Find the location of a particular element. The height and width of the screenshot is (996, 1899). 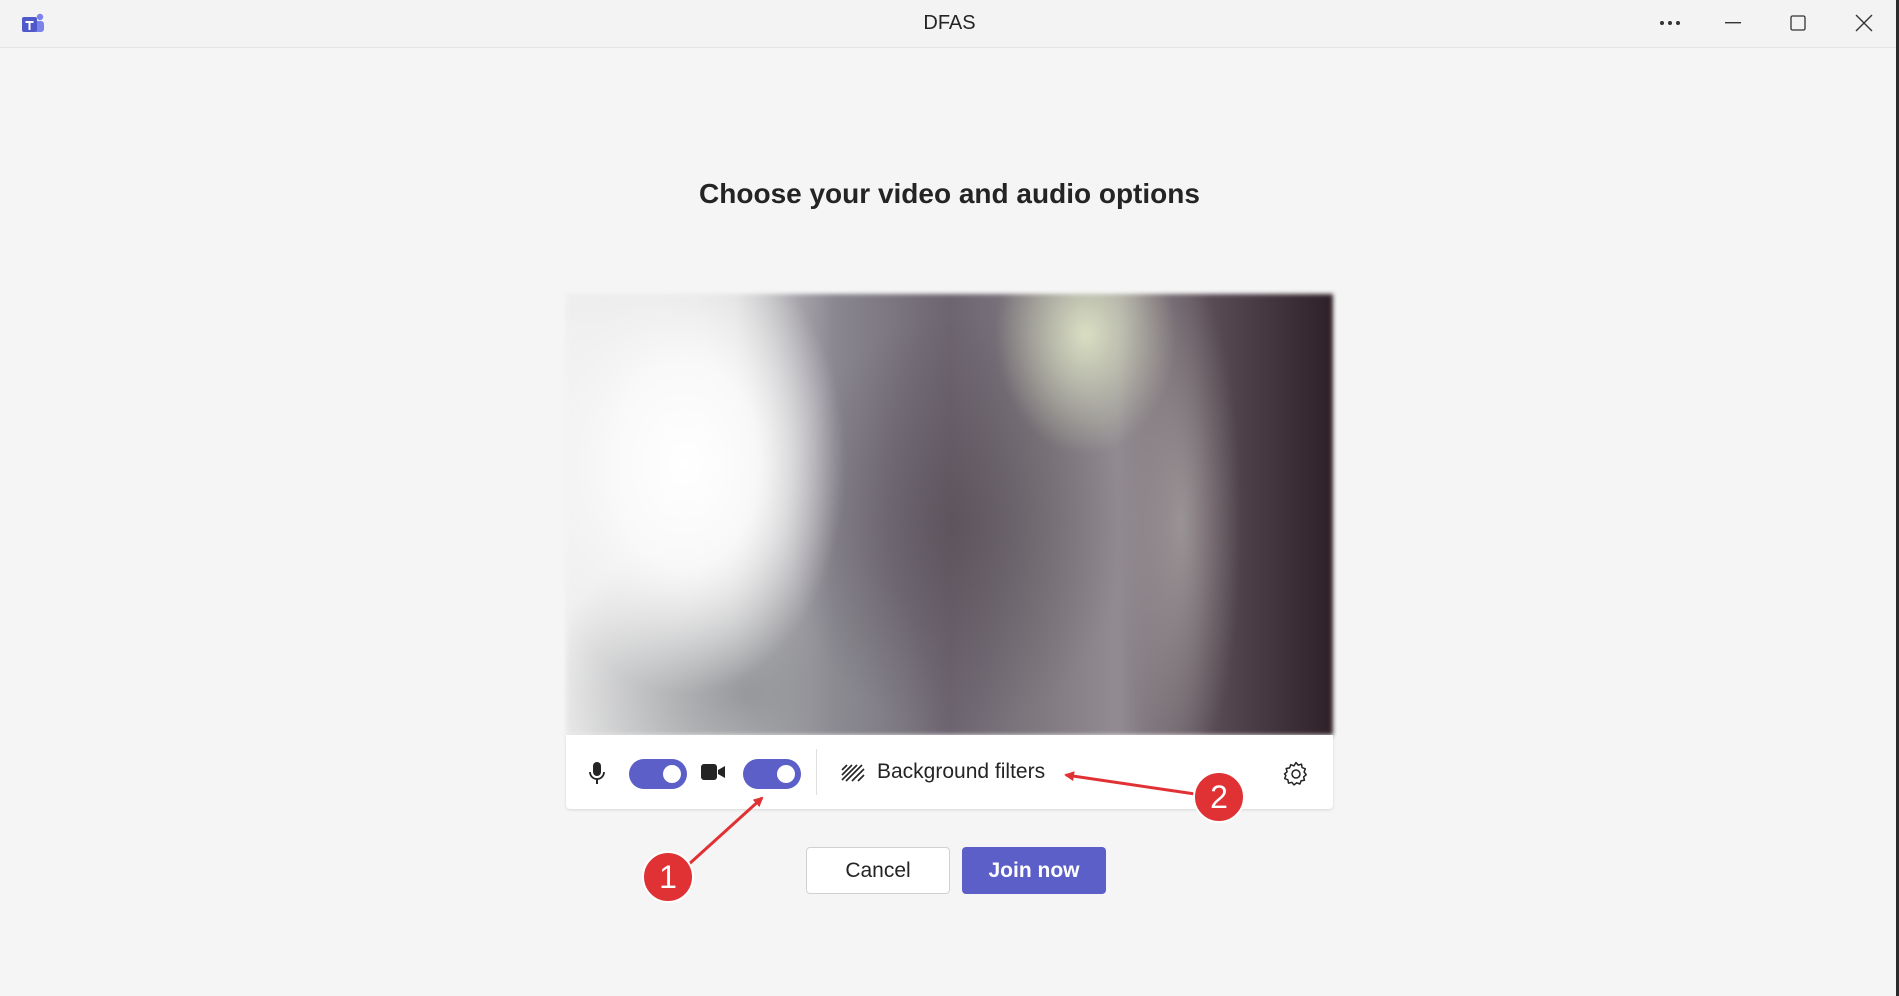

more-options-button is located at coordinates (1670, 23).